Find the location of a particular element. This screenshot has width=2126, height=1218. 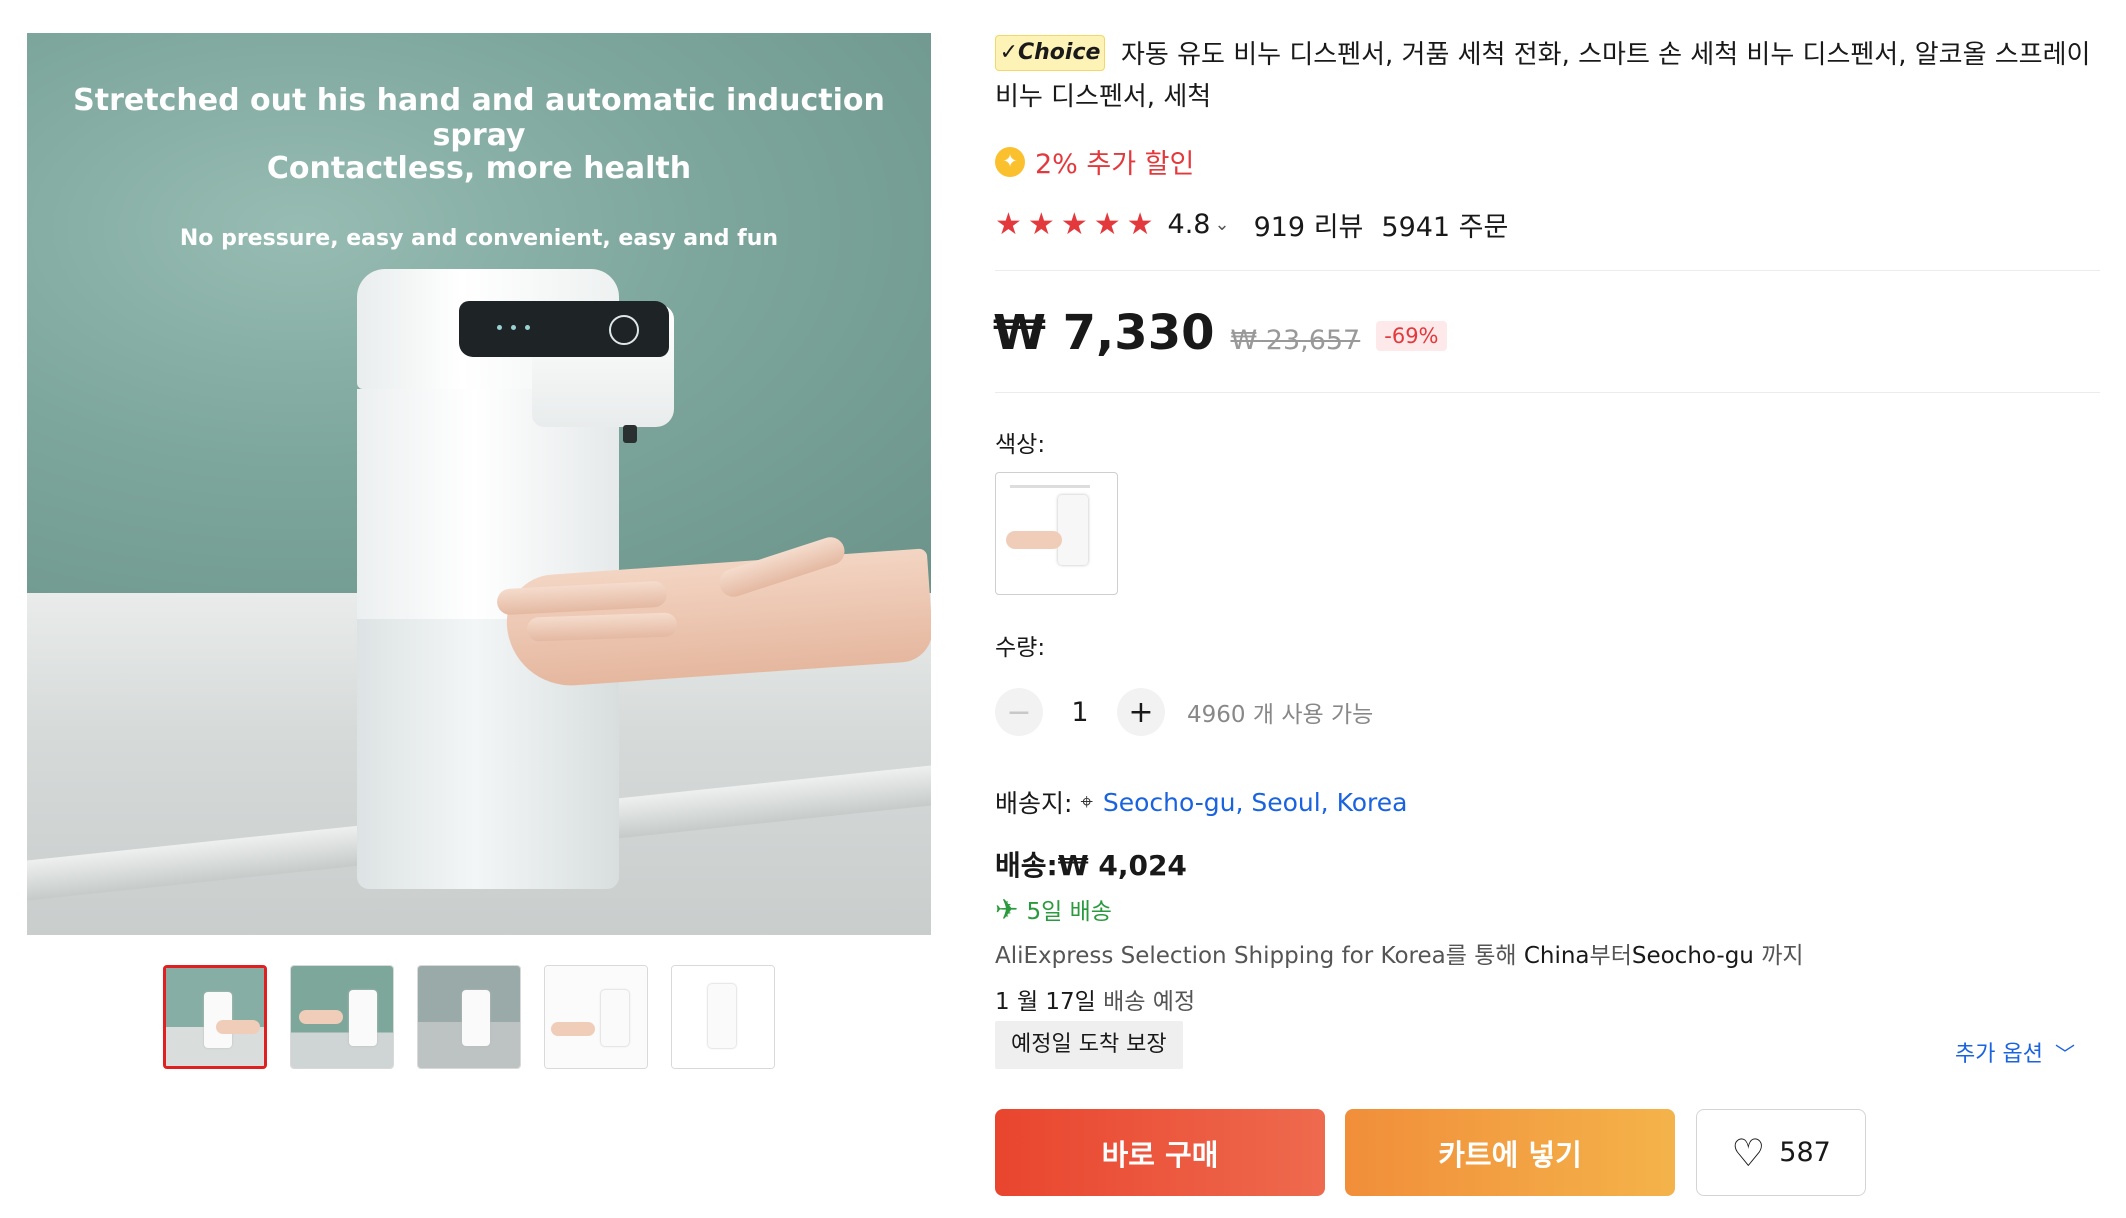

available-quantity: 4960 개 사용 가능 is located at coordinates (1280, 715).